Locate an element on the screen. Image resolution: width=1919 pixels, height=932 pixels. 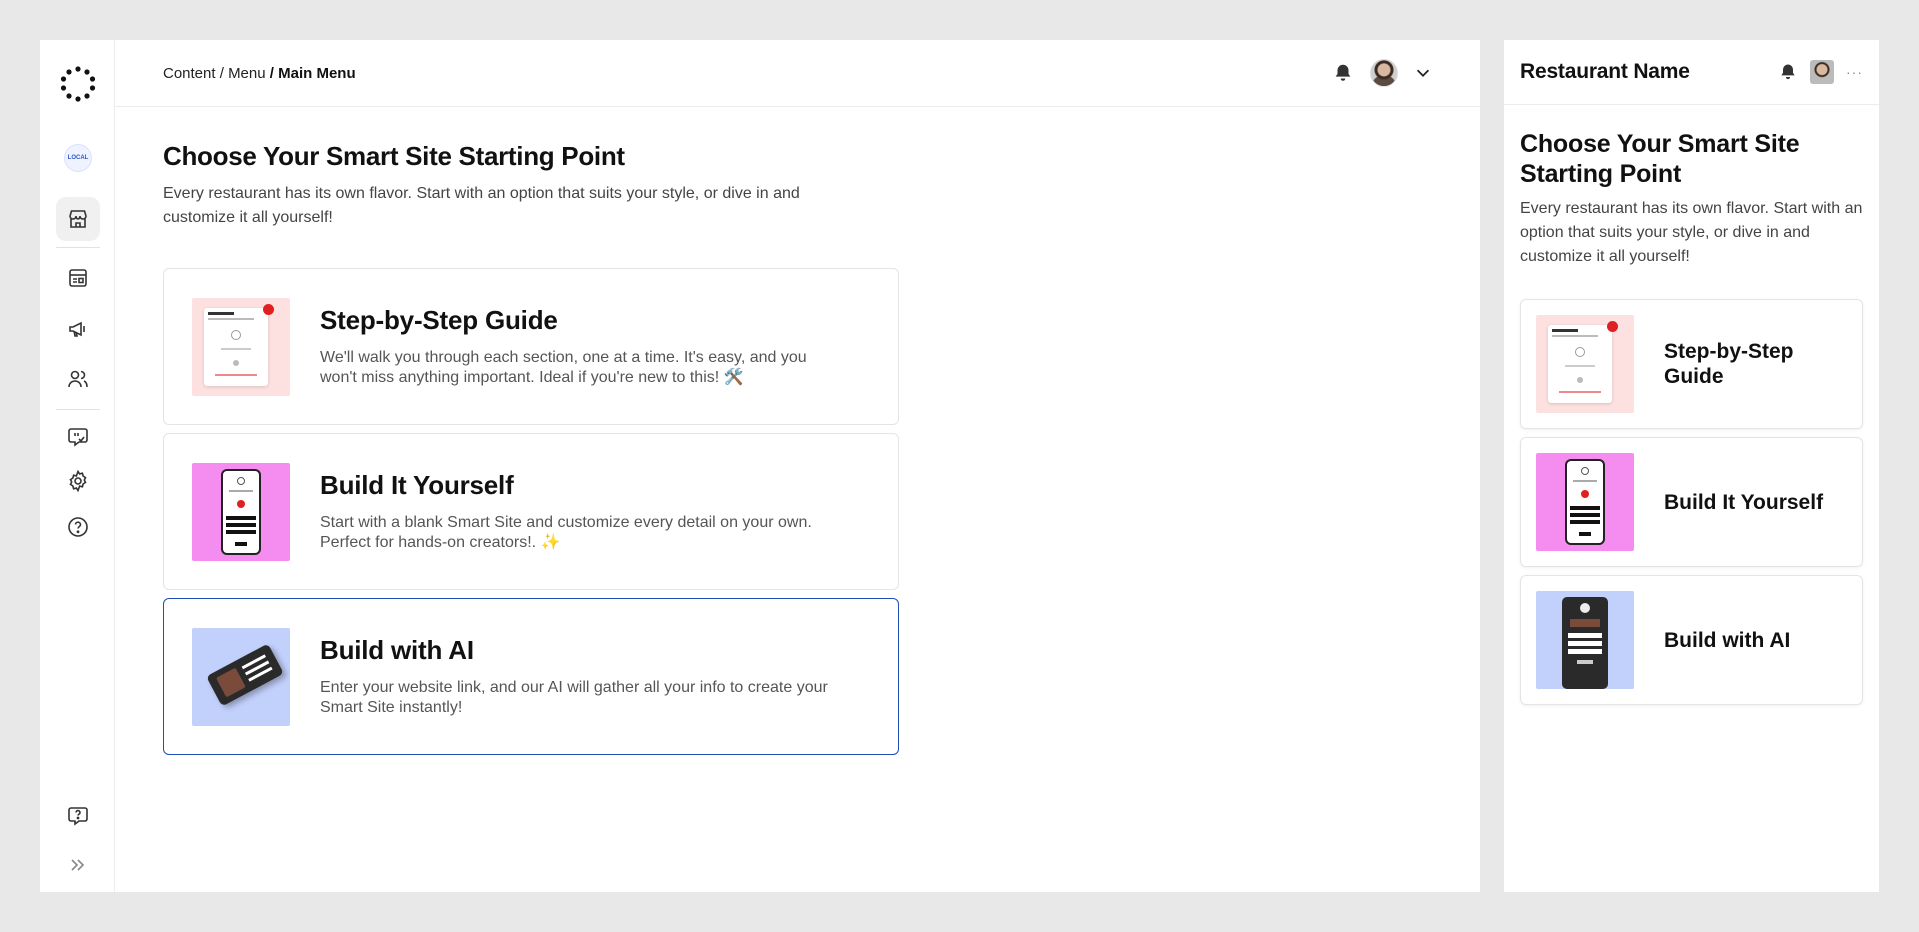
sidebar-item-marketing is located at coordinates (78, 329).